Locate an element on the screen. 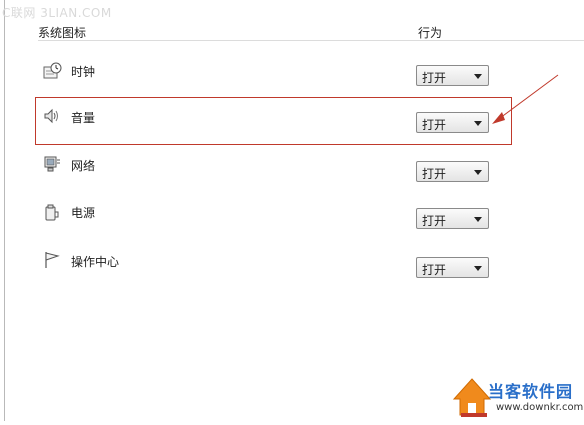  house-logo-icon is located at coordinates (472, 397).